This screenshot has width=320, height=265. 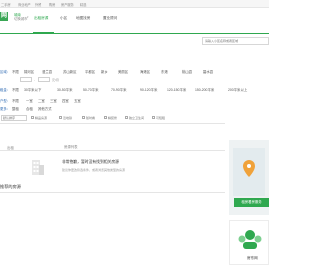 I want to click on filter-option: 东港, so click(x=164, y=71).